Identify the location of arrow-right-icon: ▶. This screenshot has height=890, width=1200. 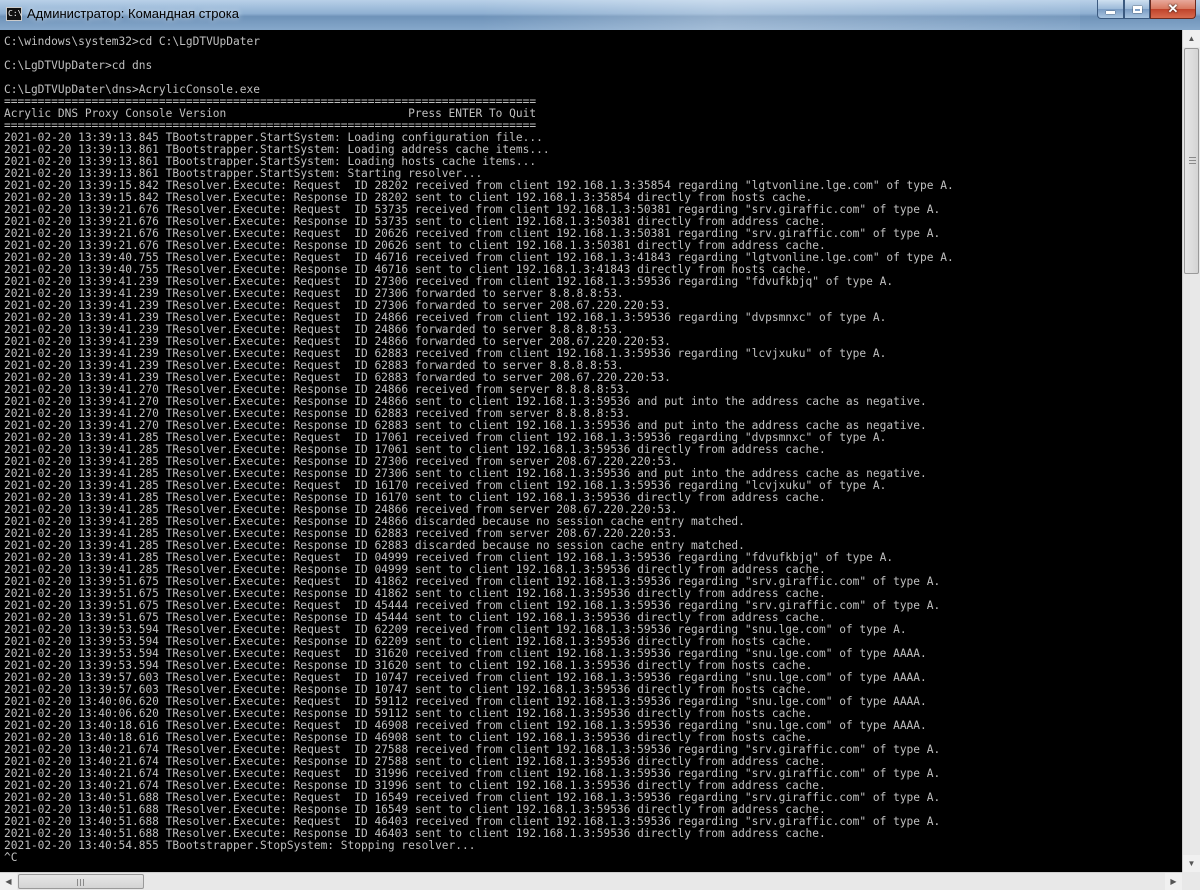
(1173, 881).